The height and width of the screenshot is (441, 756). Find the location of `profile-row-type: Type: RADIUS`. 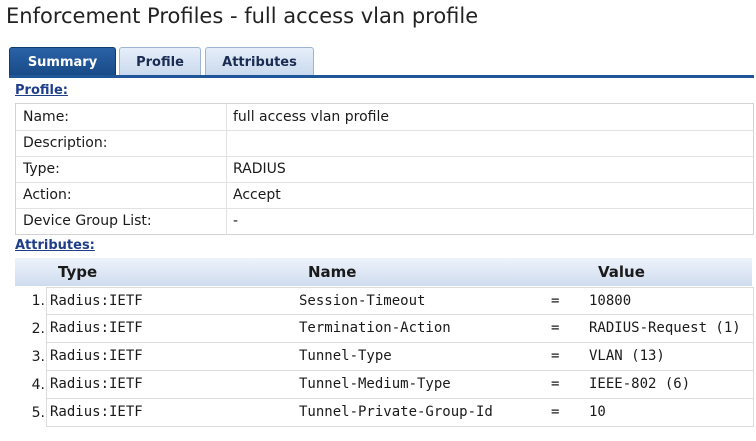

profile-row-type: Type: RADIUS is located at coordinates (384, 169).